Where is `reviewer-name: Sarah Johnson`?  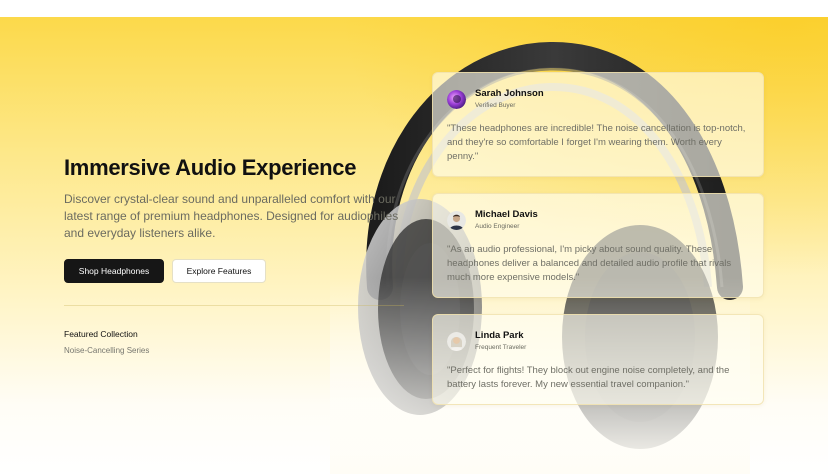 reviewer-name: Sarah Johnson is located at coordinates (509, 93).